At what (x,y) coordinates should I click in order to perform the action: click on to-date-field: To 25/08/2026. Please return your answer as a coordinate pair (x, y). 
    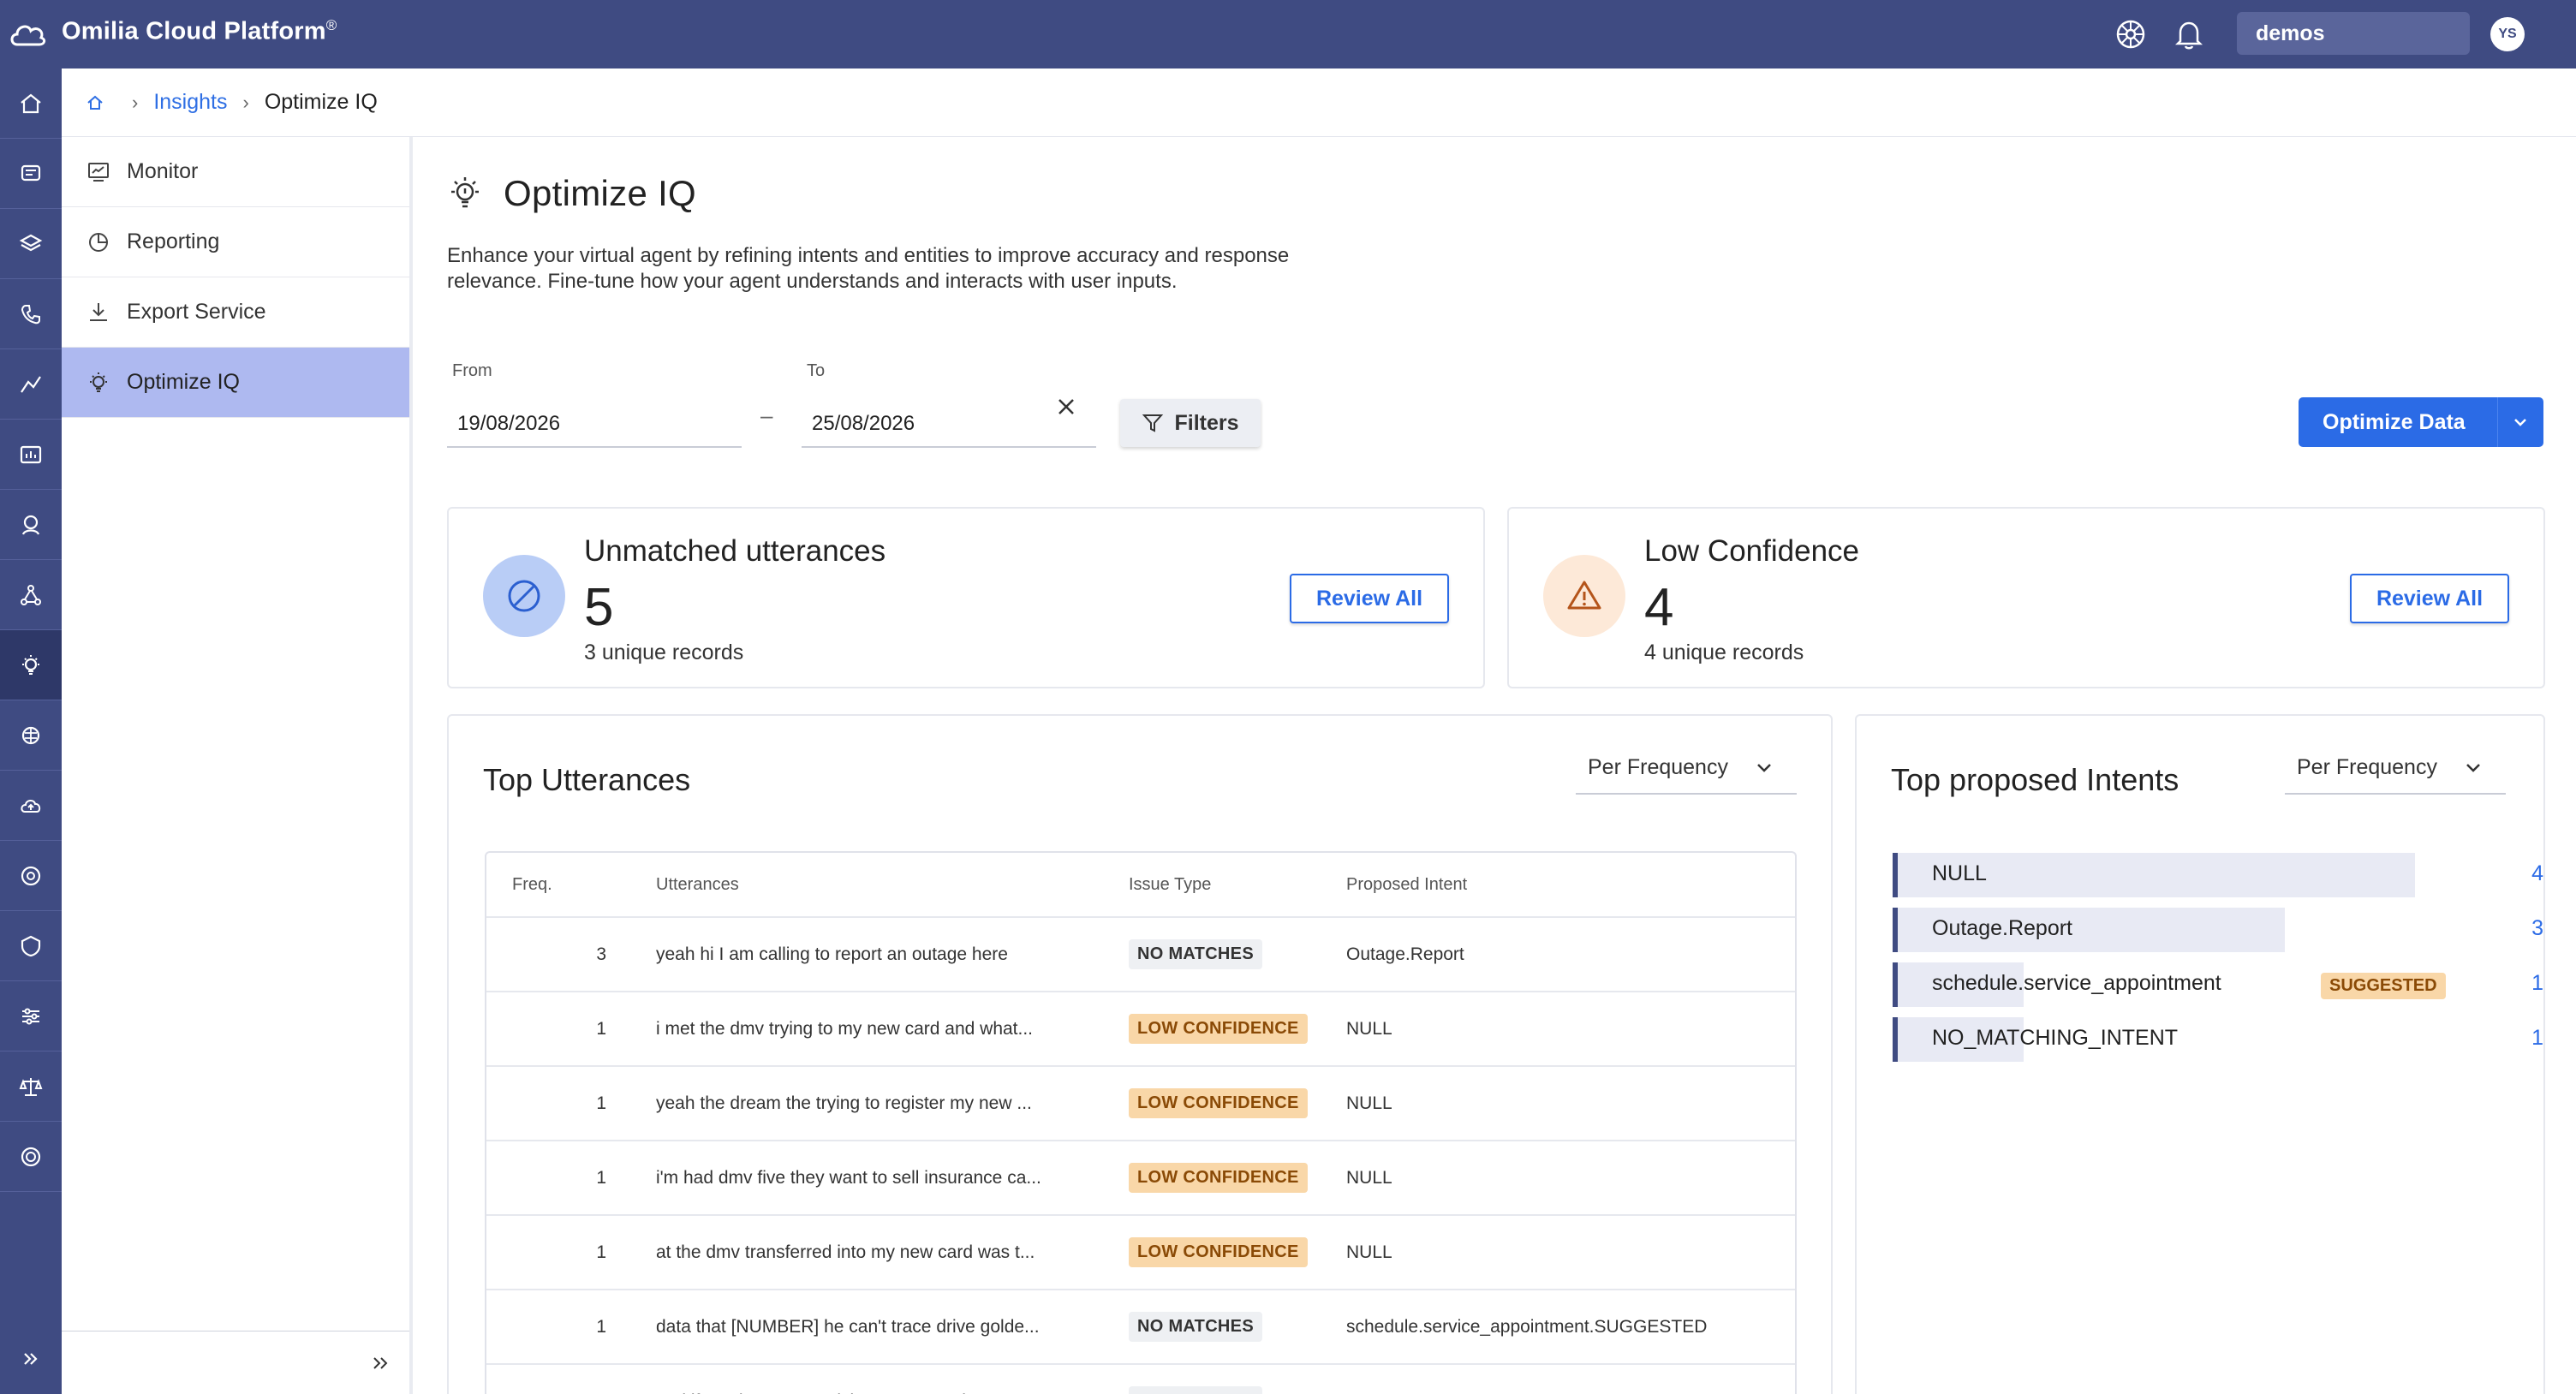
    Looking at the image, I should click on (949, 405).